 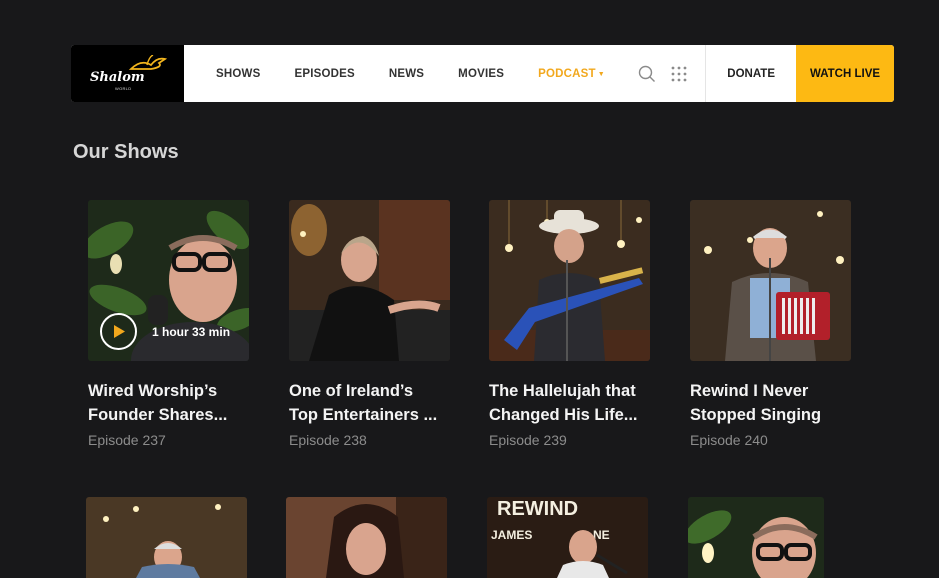 What do you see at coordinates (168, 280) in the screenshot?
I see `show-thumbnail: 1 hour 33 min` at bounding box center [168, 280].